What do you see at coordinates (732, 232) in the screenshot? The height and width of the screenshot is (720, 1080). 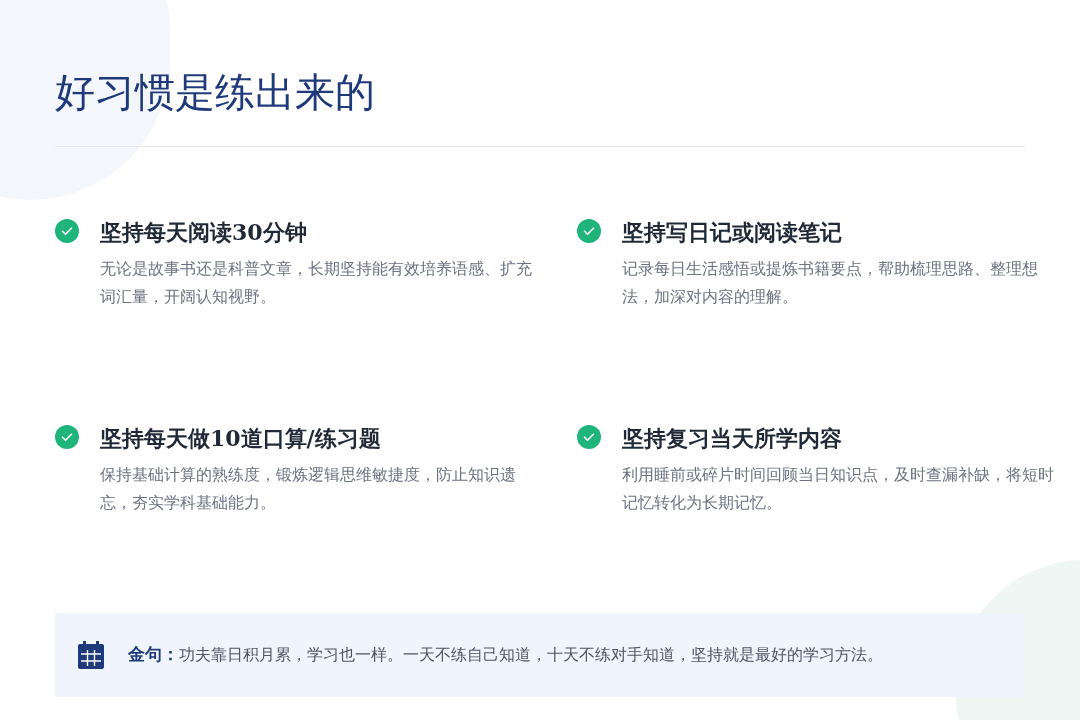 I see `habit-title: 坚持写日记或阅读笔记` at bounding box center [732, 232].